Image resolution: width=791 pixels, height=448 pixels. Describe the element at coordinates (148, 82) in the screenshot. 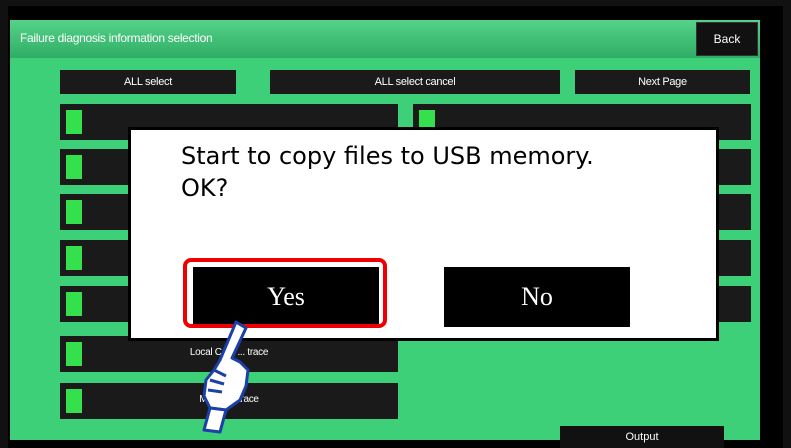

I see `all-select-button: ALL select` at that location.